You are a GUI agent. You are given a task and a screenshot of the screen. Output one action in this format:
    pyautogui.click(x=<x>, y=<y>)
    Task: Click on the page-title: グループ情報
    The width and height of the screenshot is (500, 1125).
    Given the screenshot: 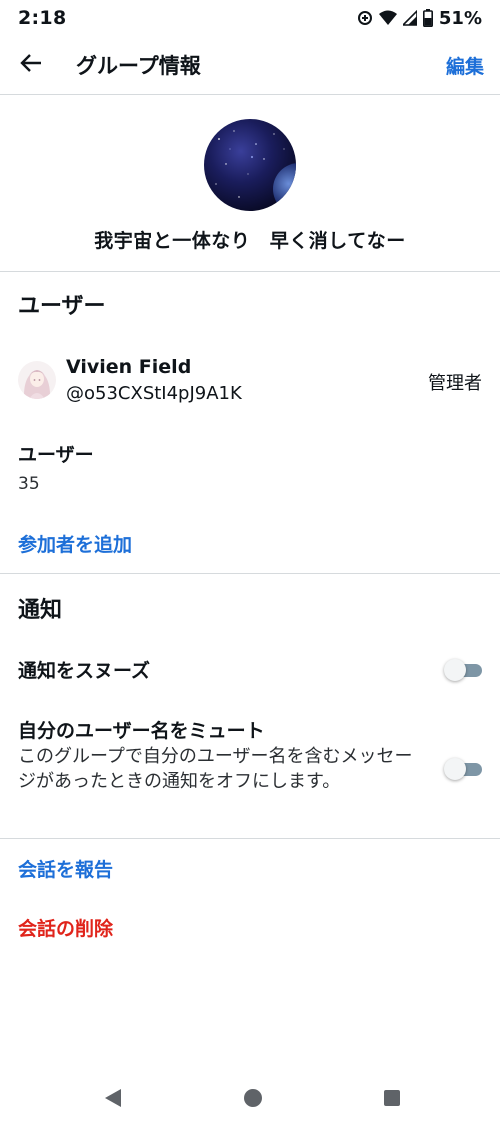 What is the action you would take?
    pyautogui.click(x=138, y=66)
    